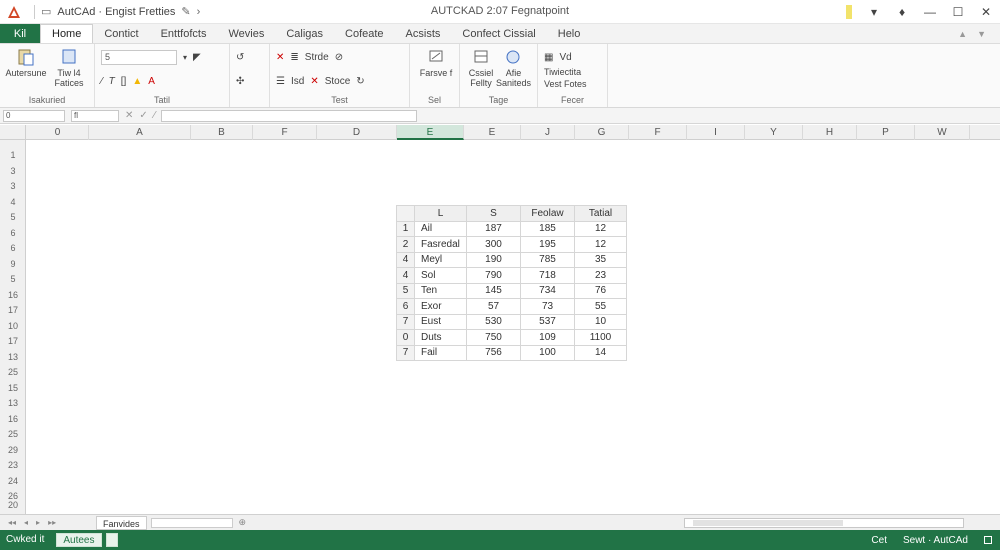  What do you see at coordinates (547, 228) in the screenshot?
I see `value-cell: 185` at bounding box center [547, 228].